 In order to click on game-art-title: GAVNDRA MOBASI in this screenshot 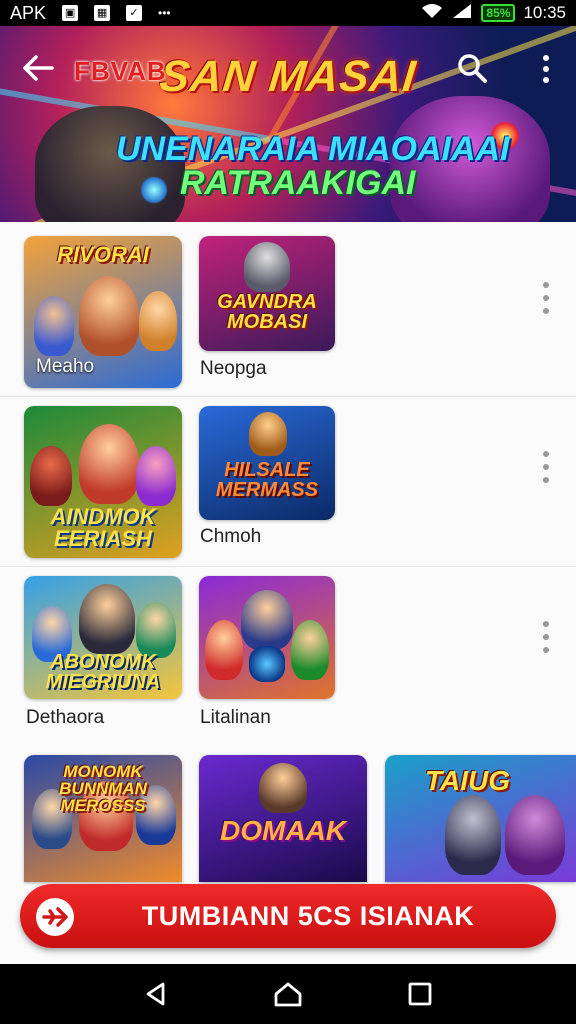, I will do `click(267, 312)`.